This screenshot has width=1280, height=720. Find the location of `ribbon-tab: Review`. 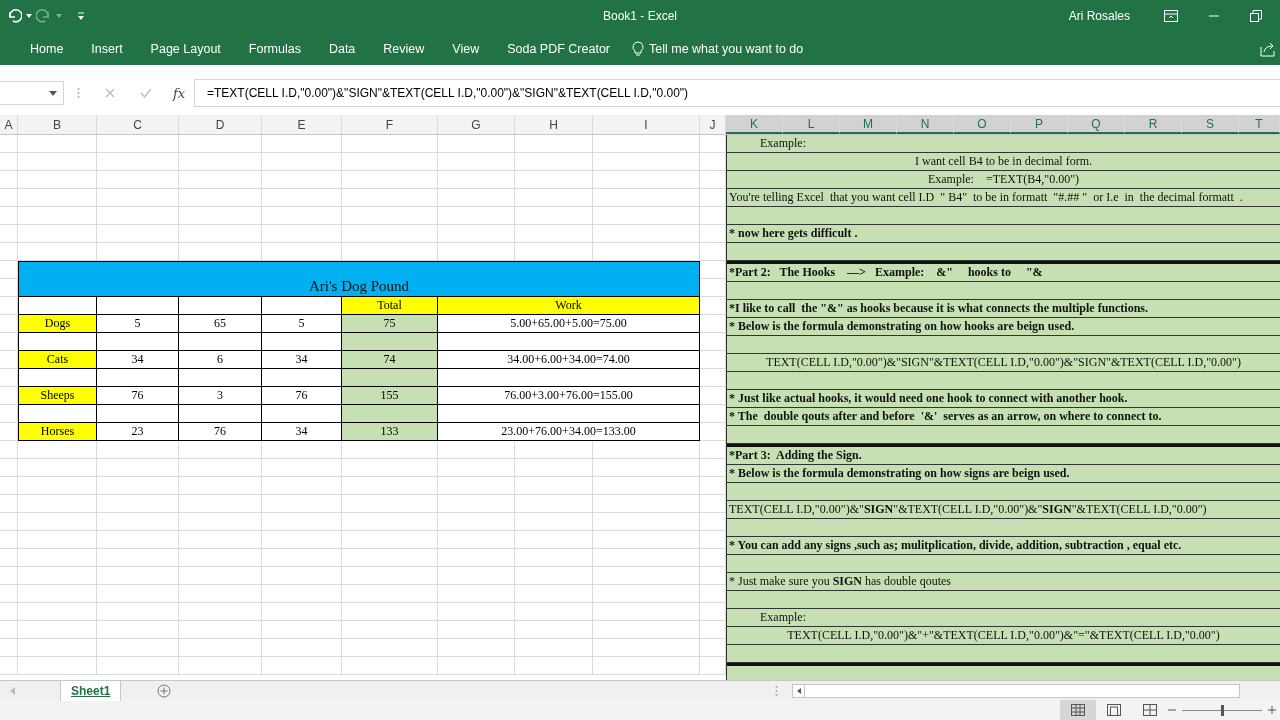

ribbon-tab: Review is located at coordinates (404, 48).